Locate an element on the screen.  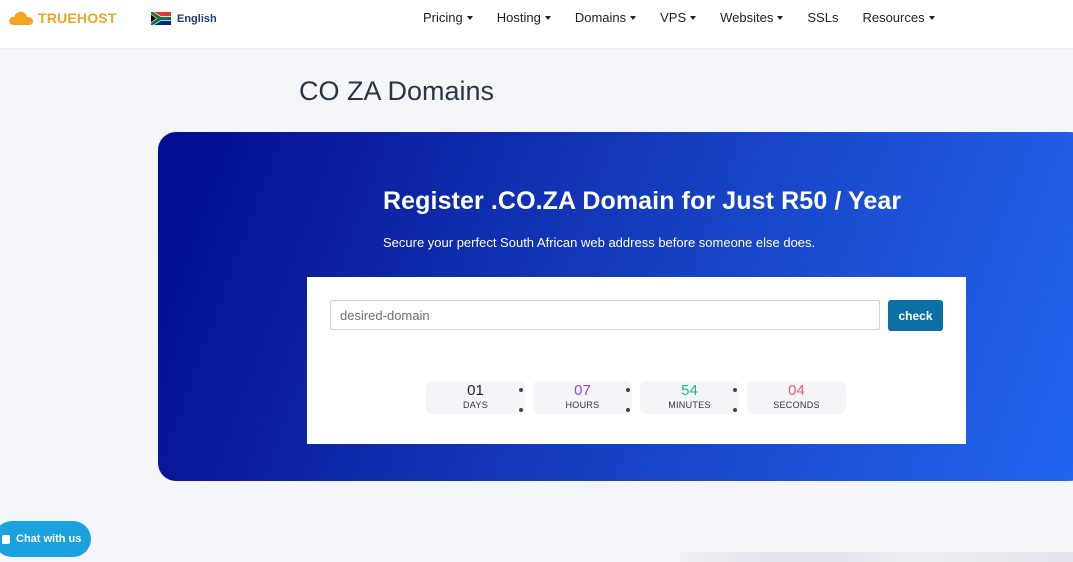
countdown-hours: 07 HOURS is located at coordinates (582, 397).